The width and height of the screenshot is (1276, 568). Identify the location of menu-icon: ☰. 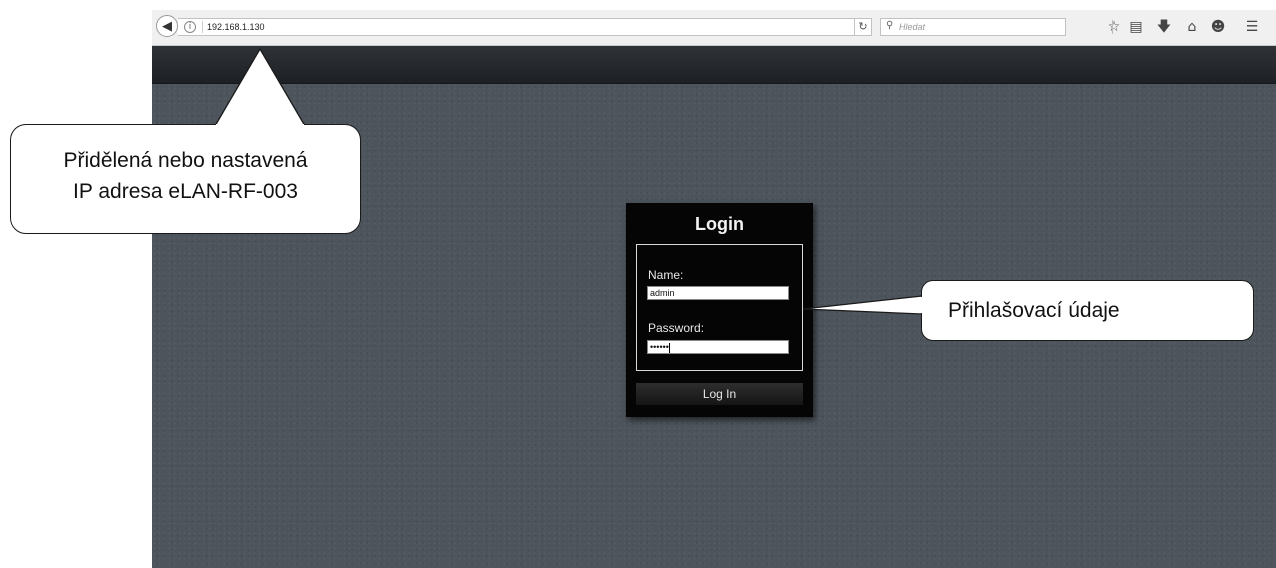
(1252, 27).